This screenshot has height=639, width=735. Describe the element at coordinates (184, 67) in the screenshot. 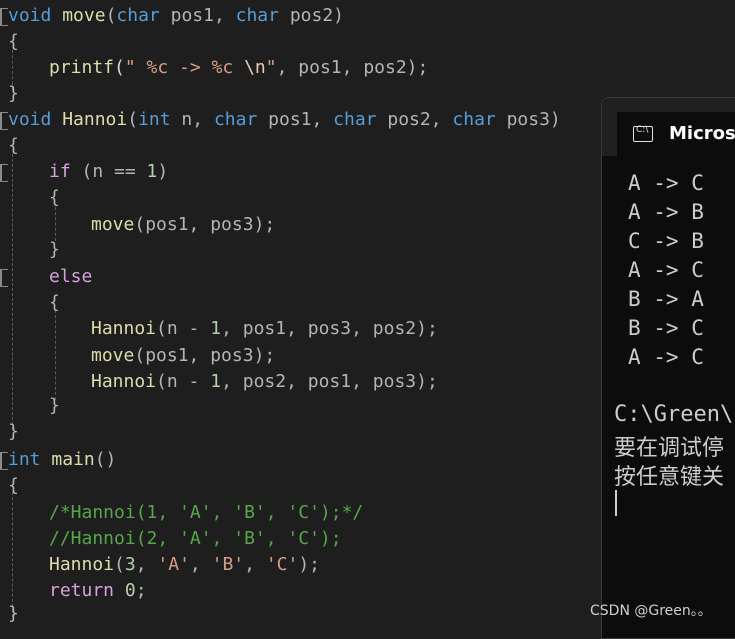

I see `string-literal: " %c -> %c` at that location.